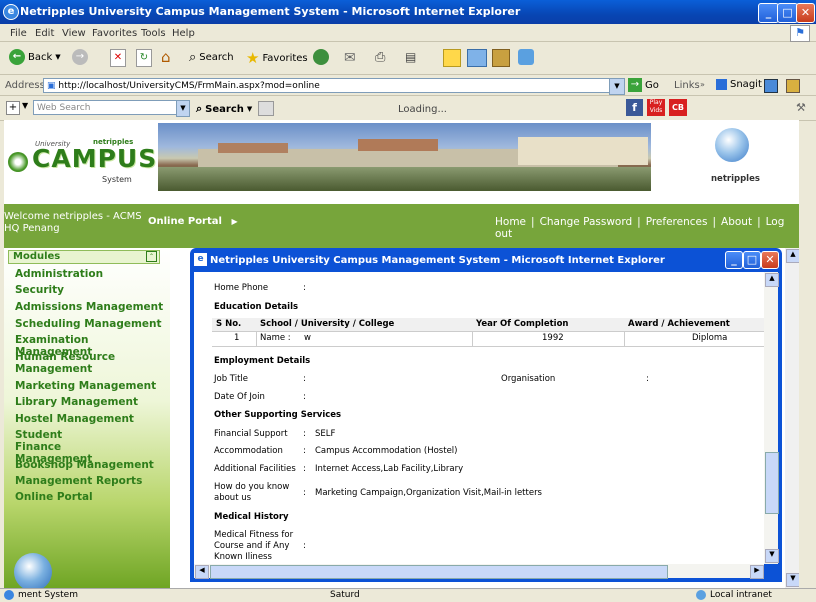 This screenshot has height=602, width=816. I want to click on popup-scrollbar: ▲ ▼, so click(771, 418).